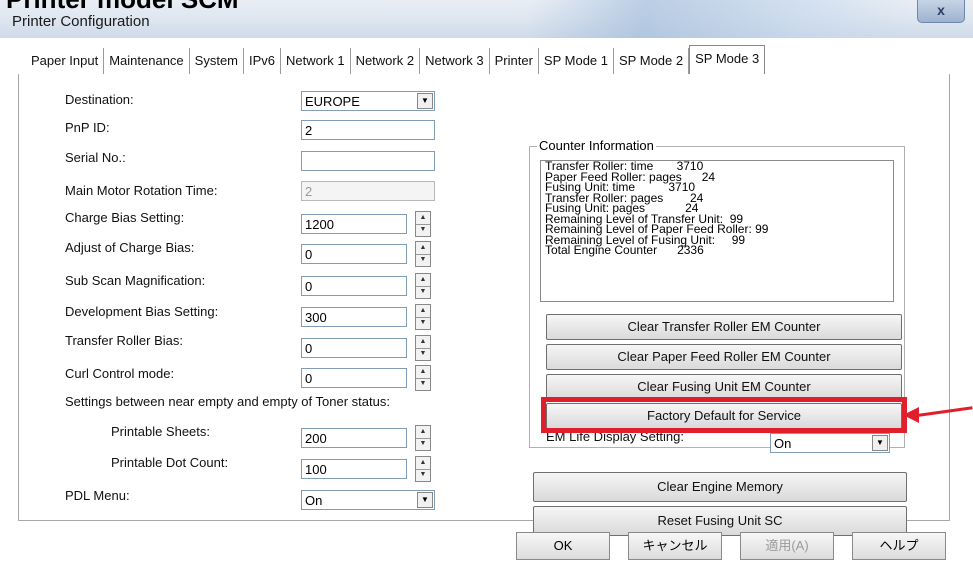 The width and height of the screenshot is (973, 566). I want to click on tab-ipv6: IPv6, so click(263, 61).